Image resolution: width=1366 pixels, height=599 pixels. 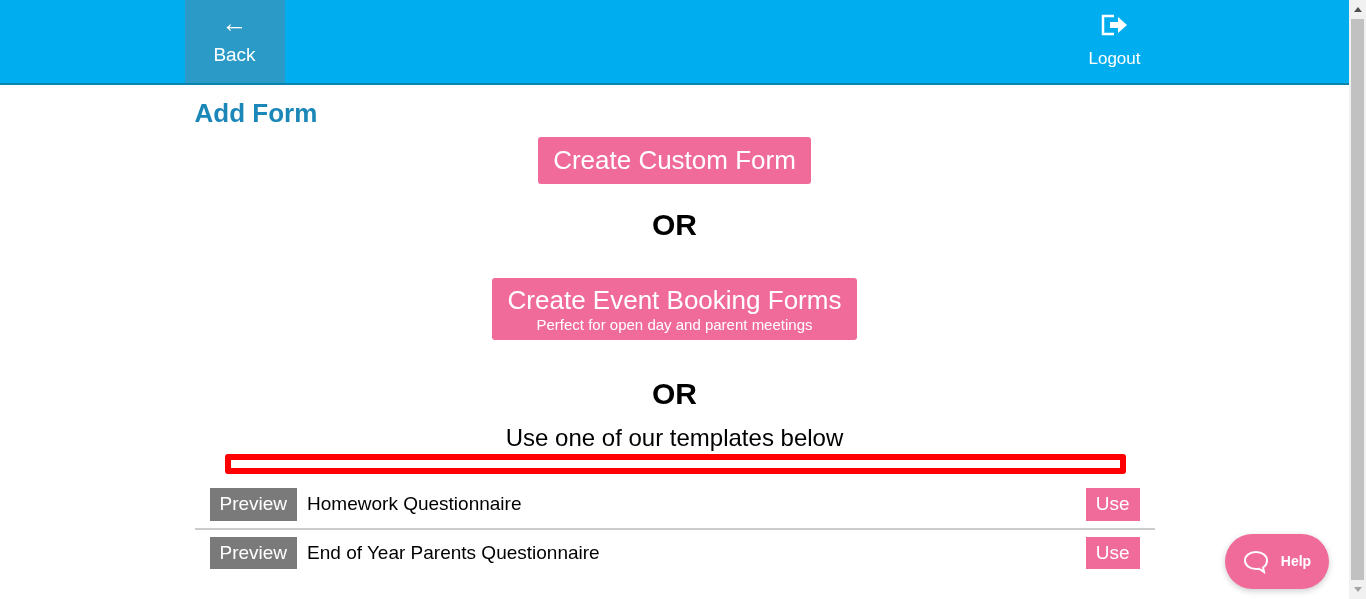 I want to click on help-button: Help, so click(x=1277, y=561).